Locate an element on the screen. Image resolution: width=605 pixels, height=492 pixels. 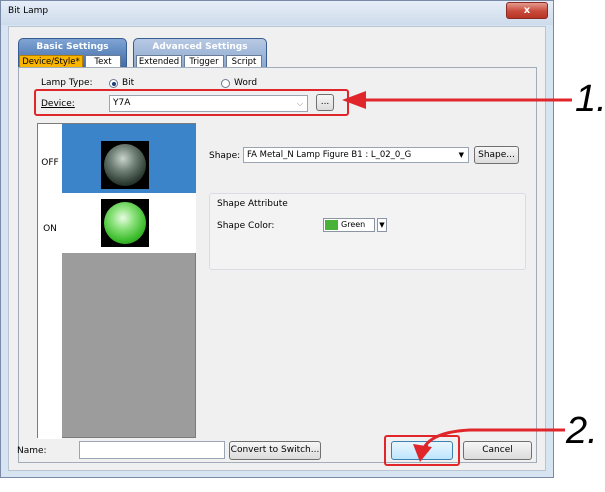
annotation-label-1: 1. is located at coordinates (590, 99).